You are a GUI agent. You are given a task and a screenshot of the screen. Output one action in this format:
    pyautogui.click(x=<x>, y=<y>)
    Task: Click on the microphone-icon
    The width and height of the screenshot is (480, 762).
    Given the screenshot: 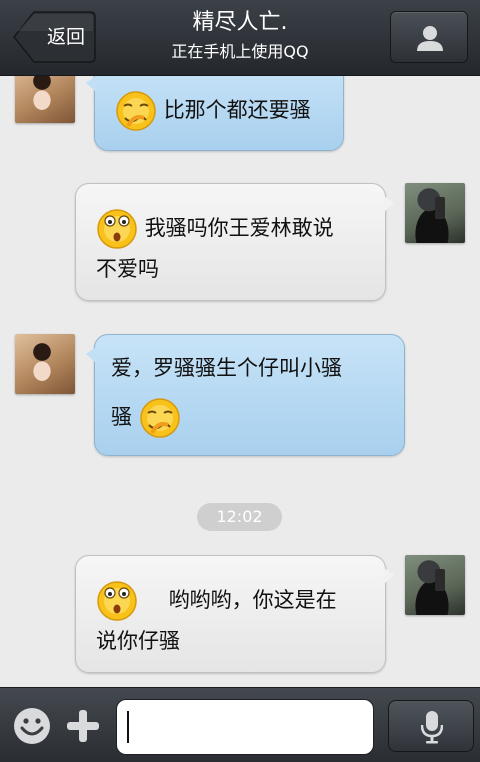 What is the action you would take?
    pyautogui.click(x=432, y=727)
    